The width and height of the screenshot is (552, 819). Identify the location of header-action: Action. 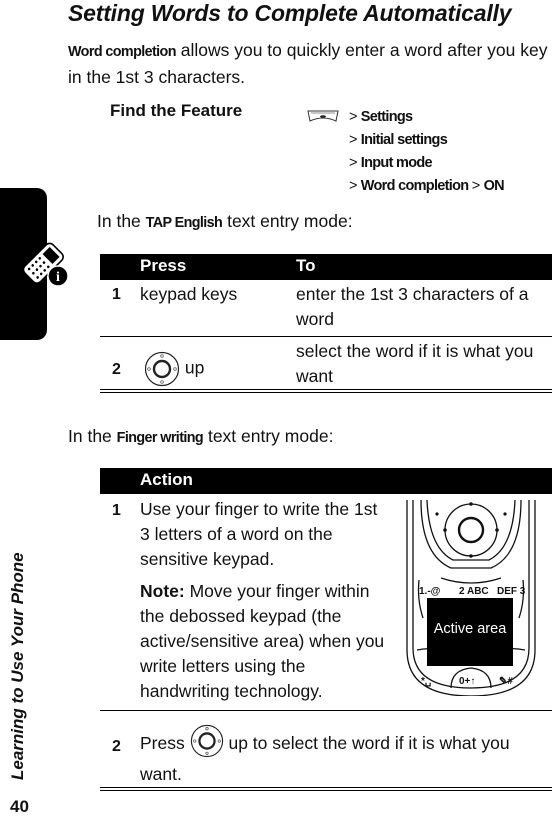
(166, 479).